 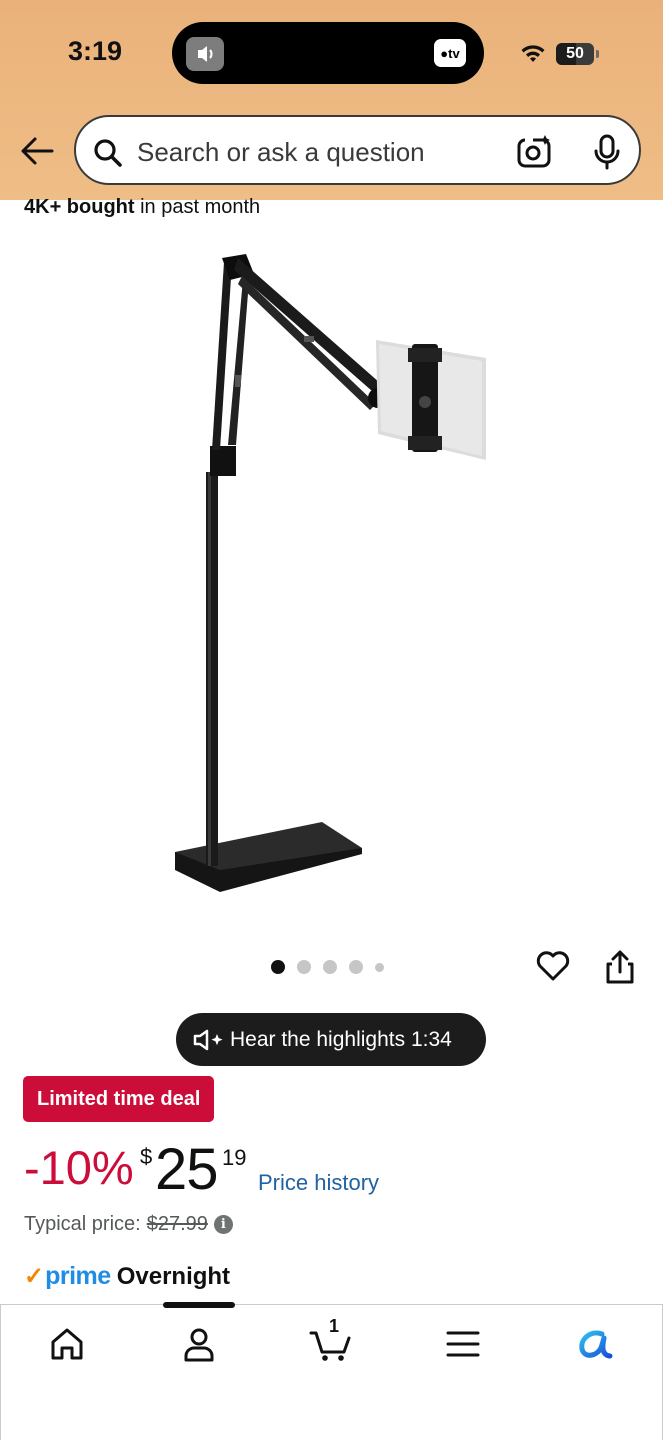 What do you see at coordinates (341, 1039) in the screenshot?
I see `hear-highlights-label: Hear the highlights 1:34` at bounding box center [341, 1039].